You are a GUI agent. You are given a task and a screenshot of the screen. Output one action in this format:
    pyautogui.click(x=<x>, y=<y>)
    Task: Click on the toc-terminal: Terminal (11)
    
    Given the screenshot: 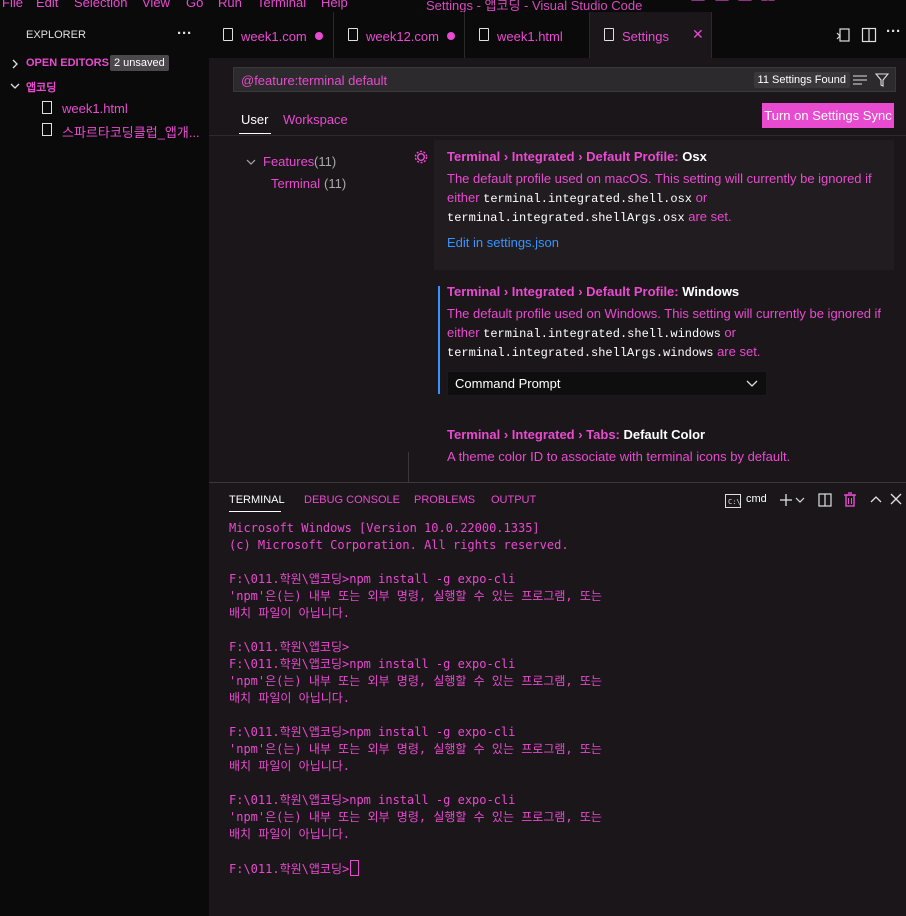 What is the action you would take?
    pyautogui.click(x=324, y=185)
    